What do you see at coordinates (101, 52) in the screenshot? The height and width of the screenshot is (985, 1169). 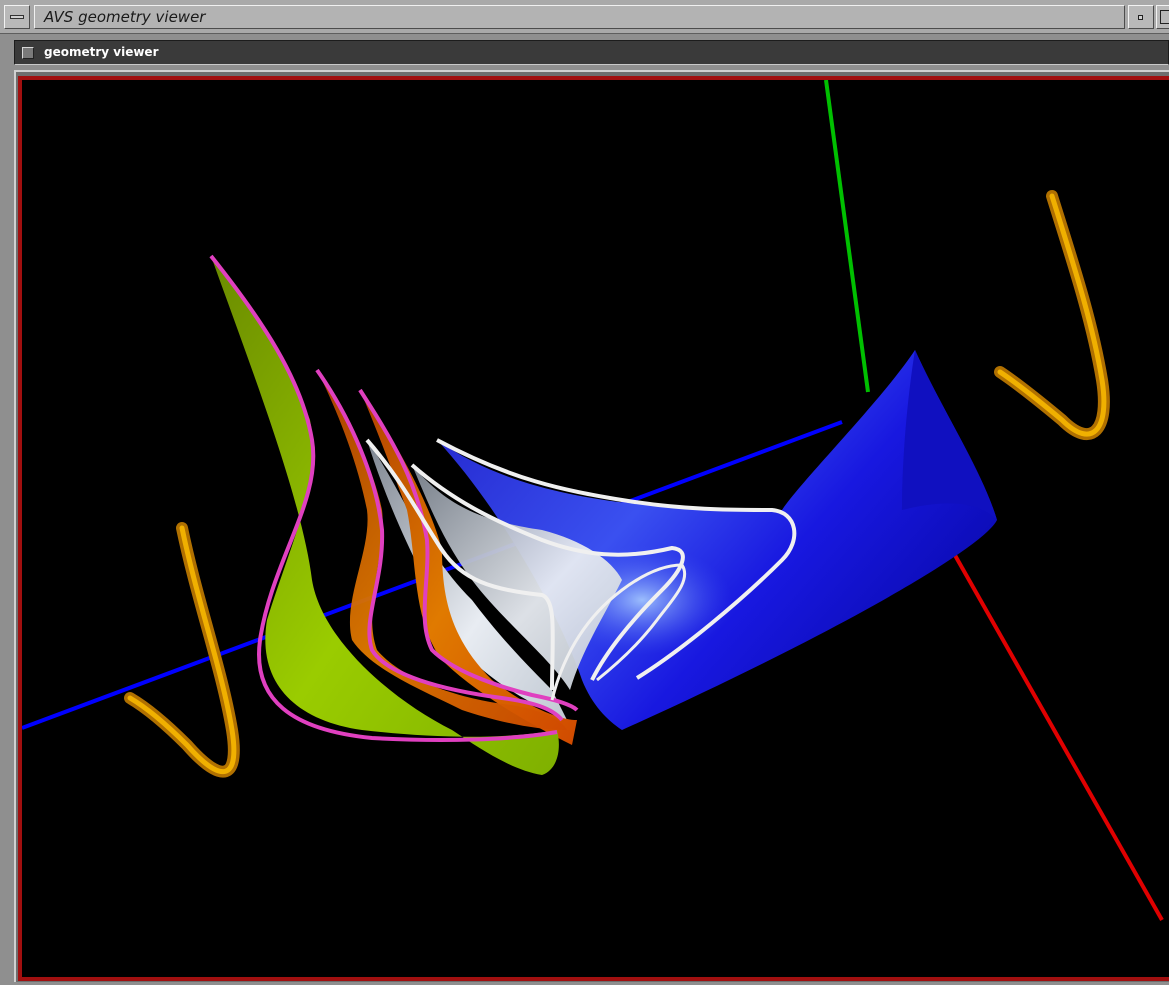 I see `module-label: geometry viewer` at bounding box center [101, 52].